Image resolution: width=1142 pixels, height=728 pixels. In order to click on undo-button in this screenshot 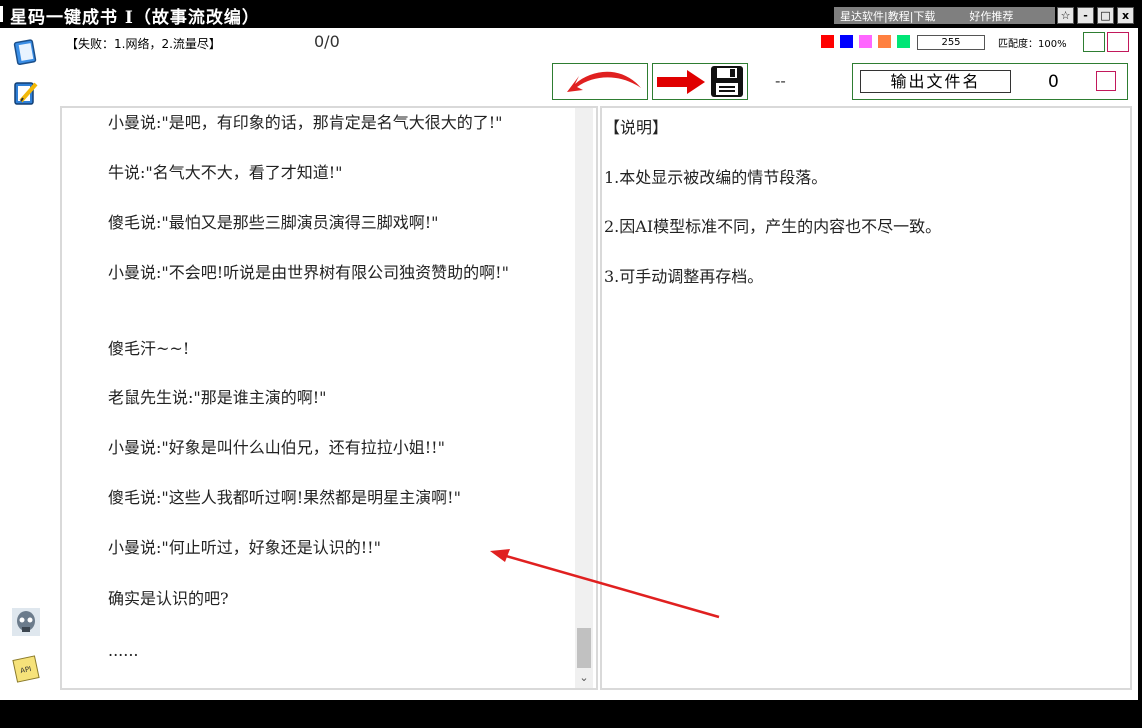, I will do `click(600, 81)`.